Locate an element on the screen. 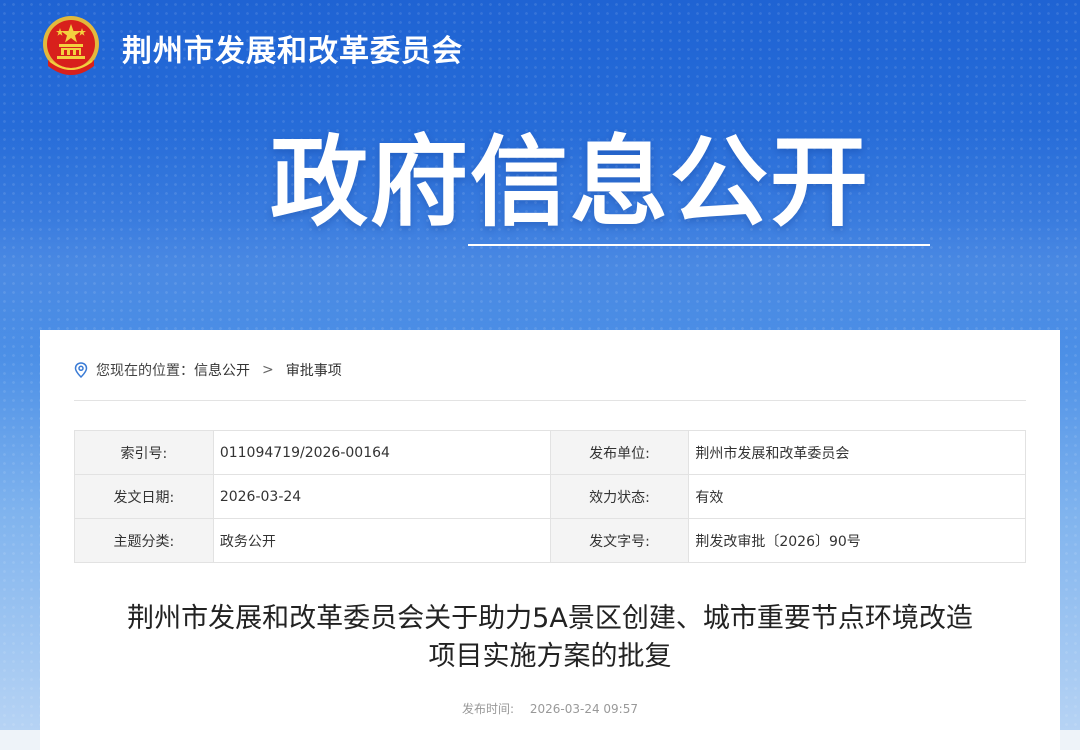 Image resolution: width=1080 pixels, height=750 pixels. table-row: 主题分类: 政务公开 发文字号: 荆发改审批〔2026〕90号 is located at coordinates (550, 540).